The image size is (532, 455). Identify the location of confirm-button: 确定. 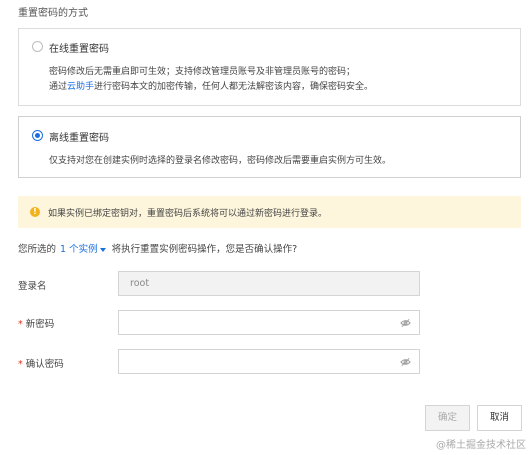
(447, 418).